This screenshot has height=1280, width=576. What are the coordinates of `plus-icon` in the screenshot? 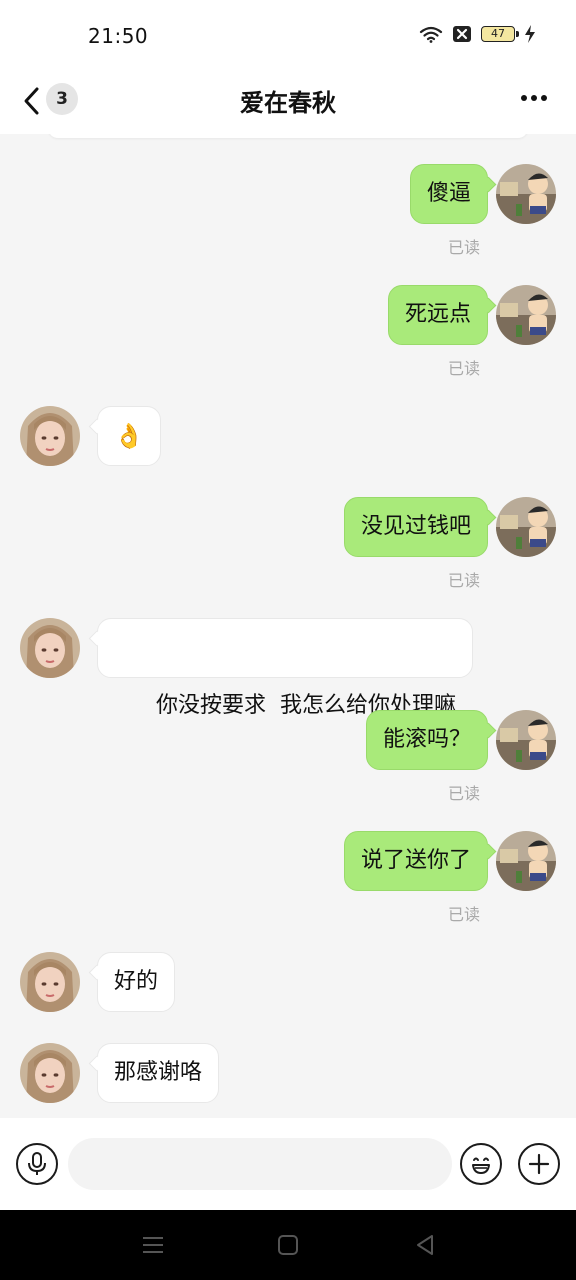 It's located at (539, 1164).